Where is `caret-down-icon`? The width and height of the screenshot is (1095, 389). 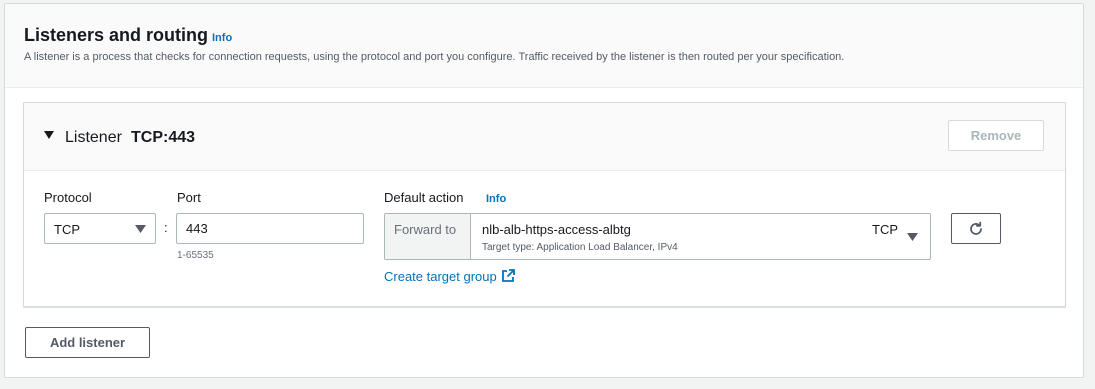 caret-down-icon is located at coordinates (49, 135).